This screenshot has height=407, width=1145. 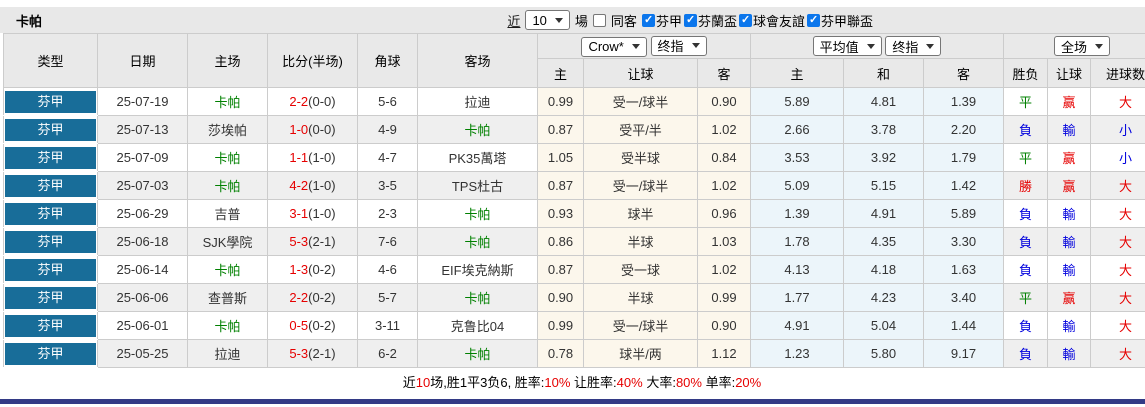 What do you see at coordinates (513, 20) in the screenshot?
I see `recent-link: 近` at bounding box center [513, 20].